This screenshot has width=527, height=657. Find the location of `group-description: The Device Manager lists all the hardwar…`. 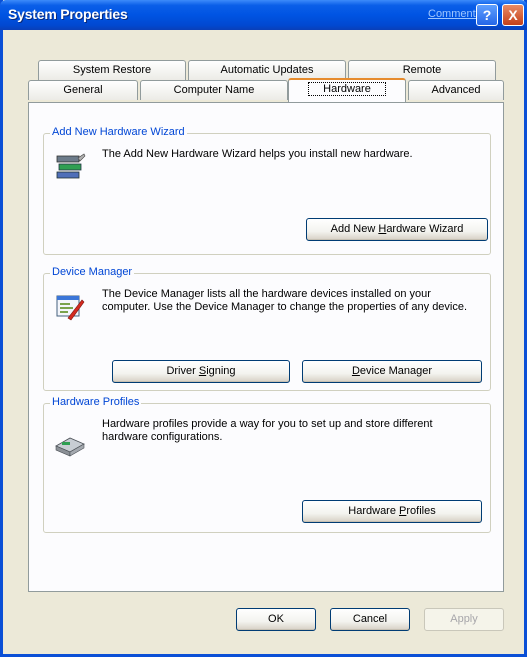

group-description: The Device Manager lists all the hardwar… is located at coordinates (285, 300).